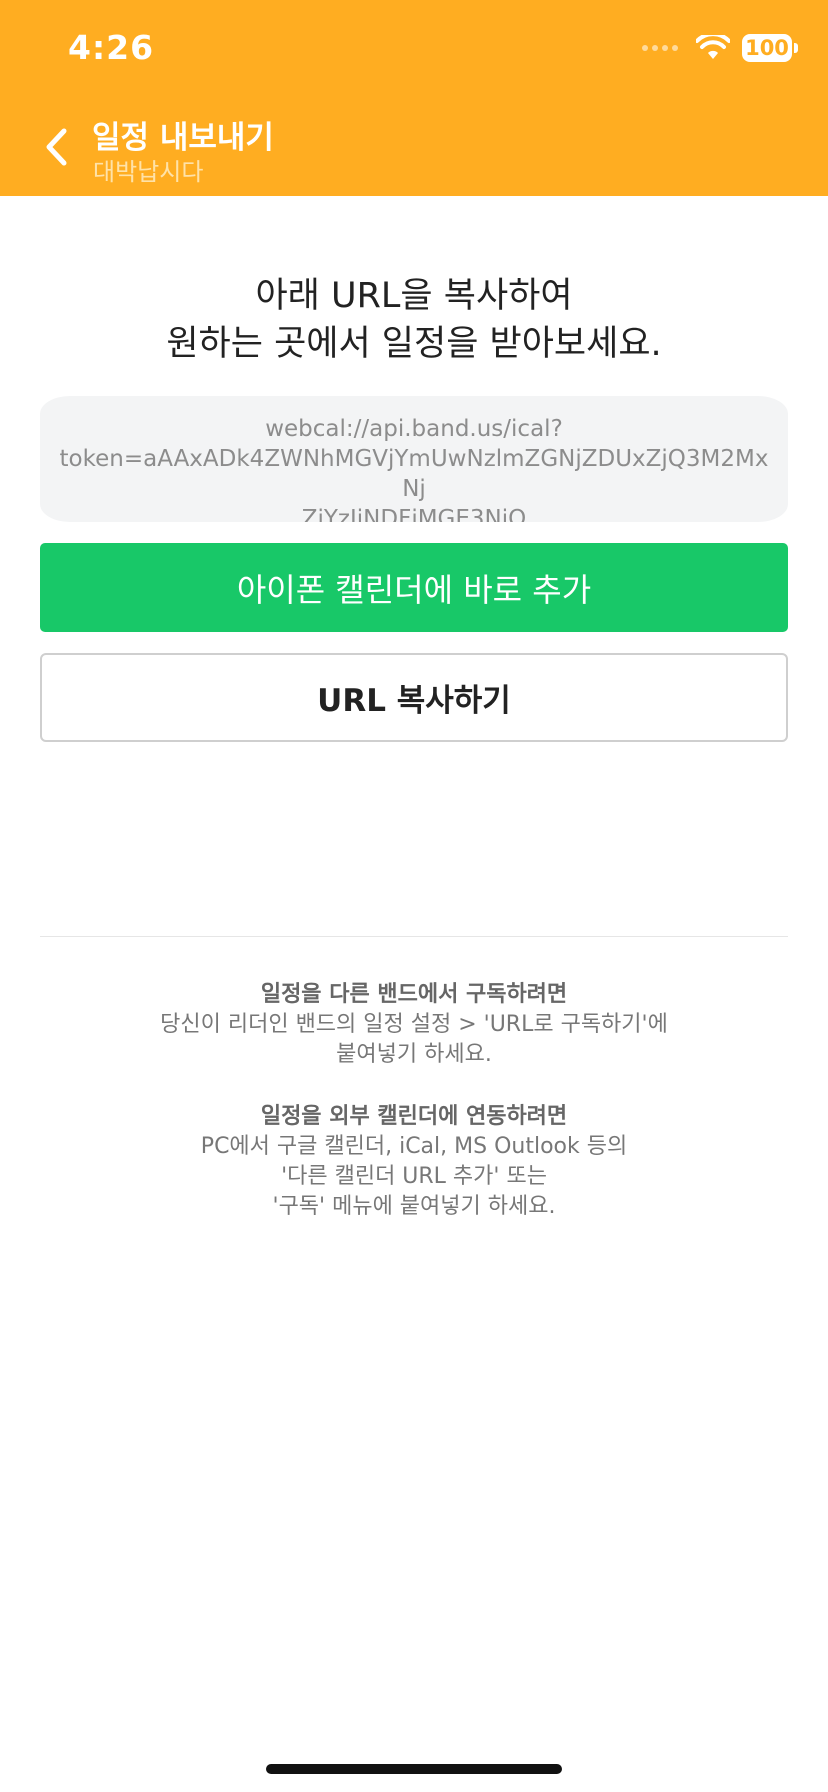 This screenshot has width=828, height=1792. Describe the element at coordinates (414, 1176) in the screenshot. I see `help-text: '다른 캘린더 URL 추가' 또는` at that location.